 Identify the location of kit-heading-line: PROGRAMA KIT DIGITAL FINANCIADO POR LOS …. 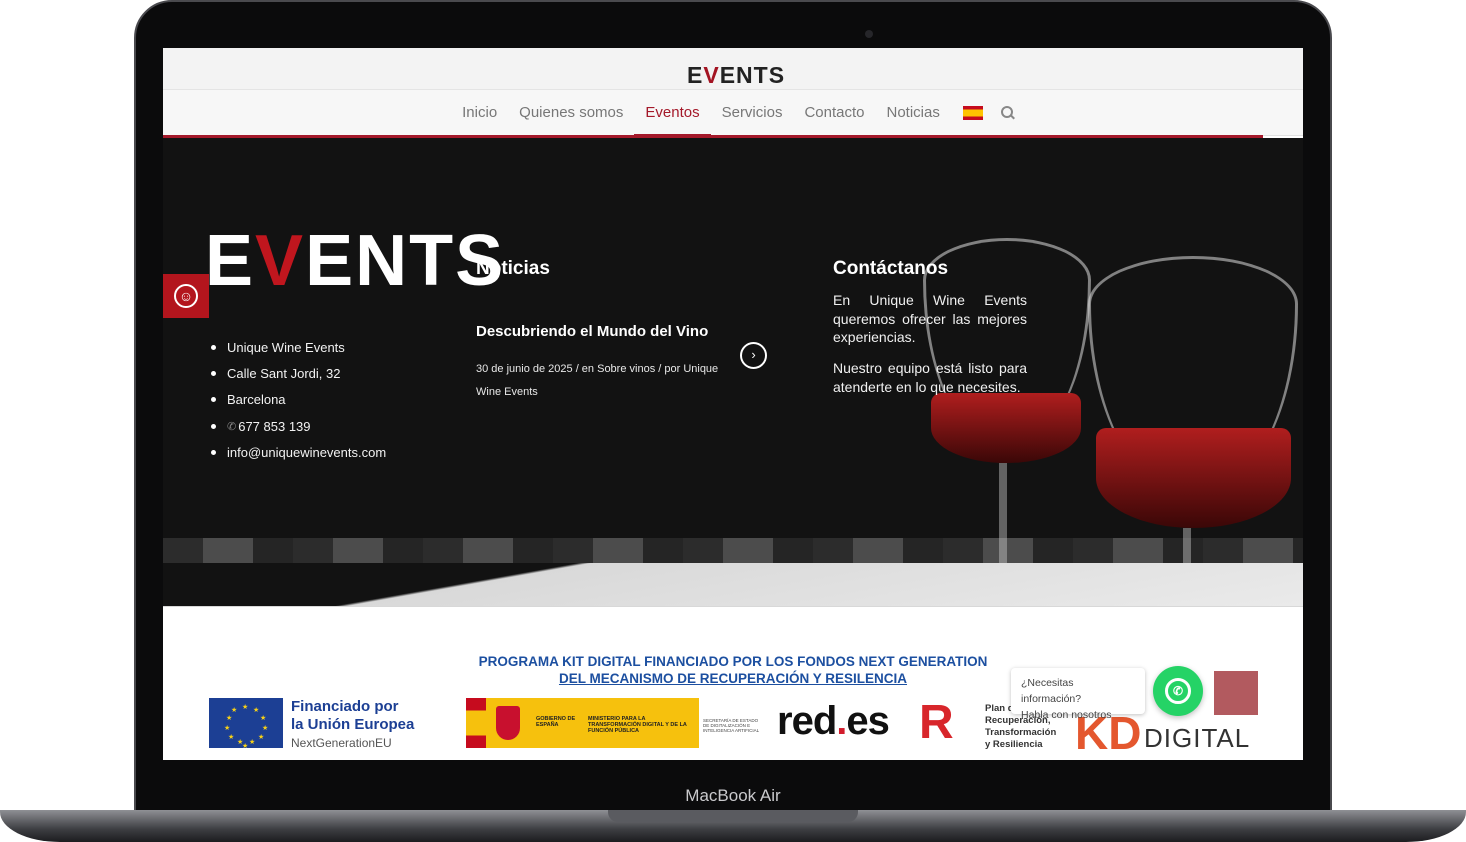
(733, 661).